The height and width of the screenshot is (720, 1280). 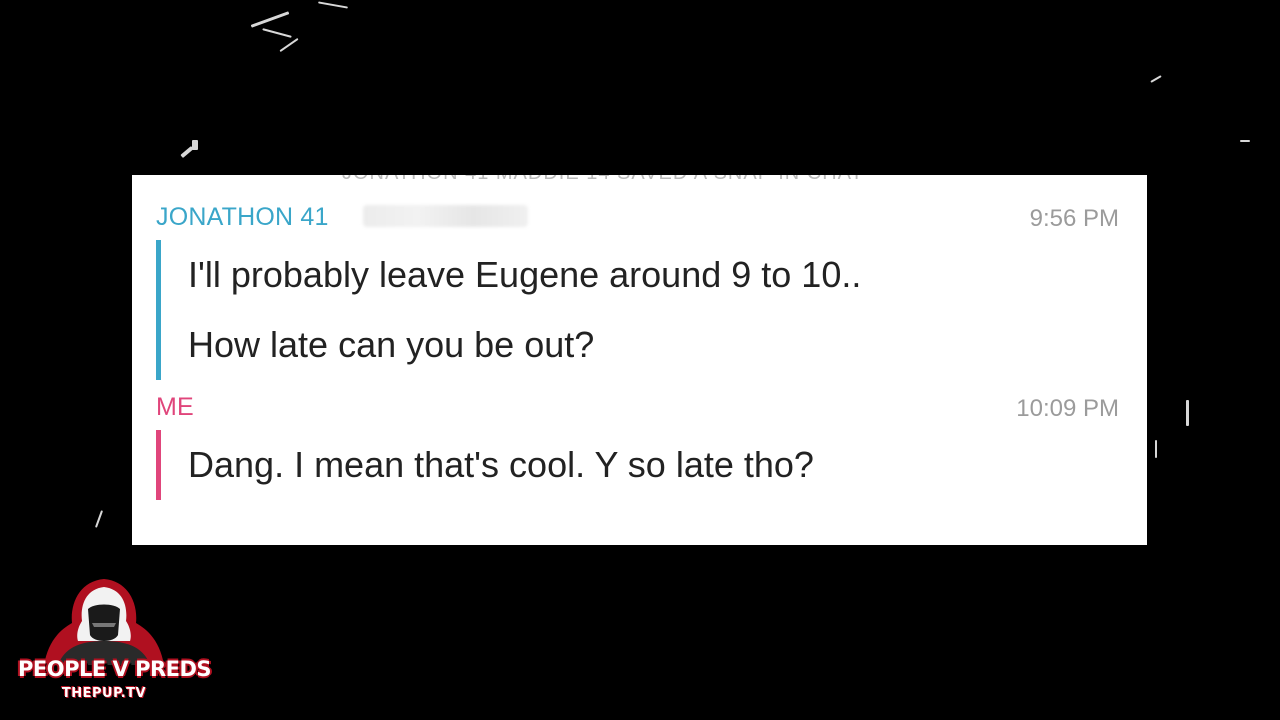 I want to click on logo-subtitle: THEPUP.TV, so click(x=104, y=693).